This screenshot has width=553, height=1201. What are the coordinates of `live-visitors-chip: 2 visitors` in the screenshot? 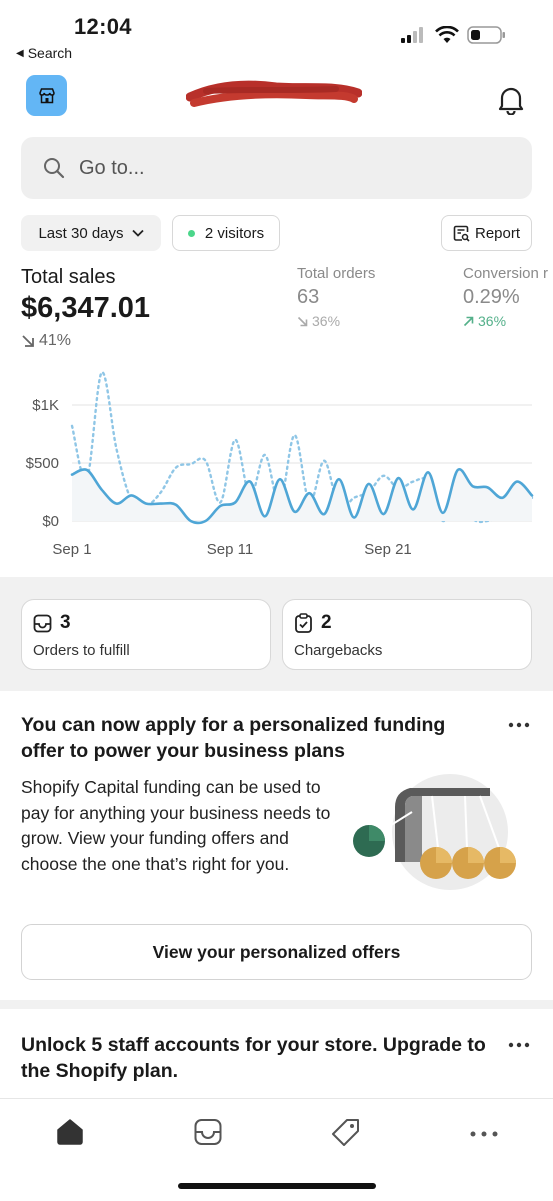 It's located at (226, 233).